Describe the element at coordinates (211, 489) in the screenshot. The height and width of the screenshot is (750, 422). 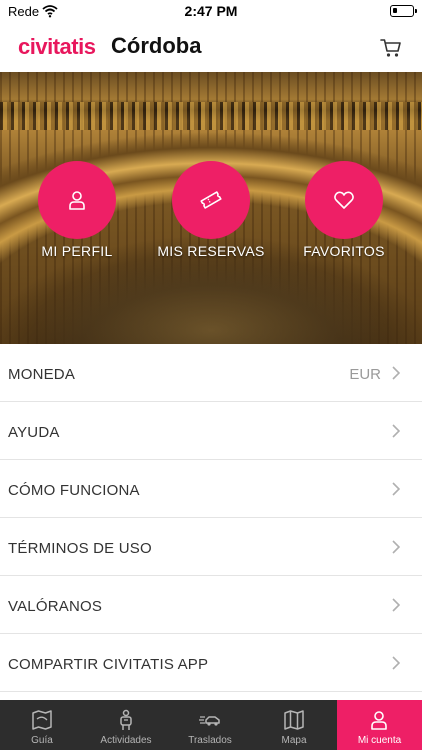
I see `menu-item-how-it-works: CÓMO FUNCIONA` at that location.